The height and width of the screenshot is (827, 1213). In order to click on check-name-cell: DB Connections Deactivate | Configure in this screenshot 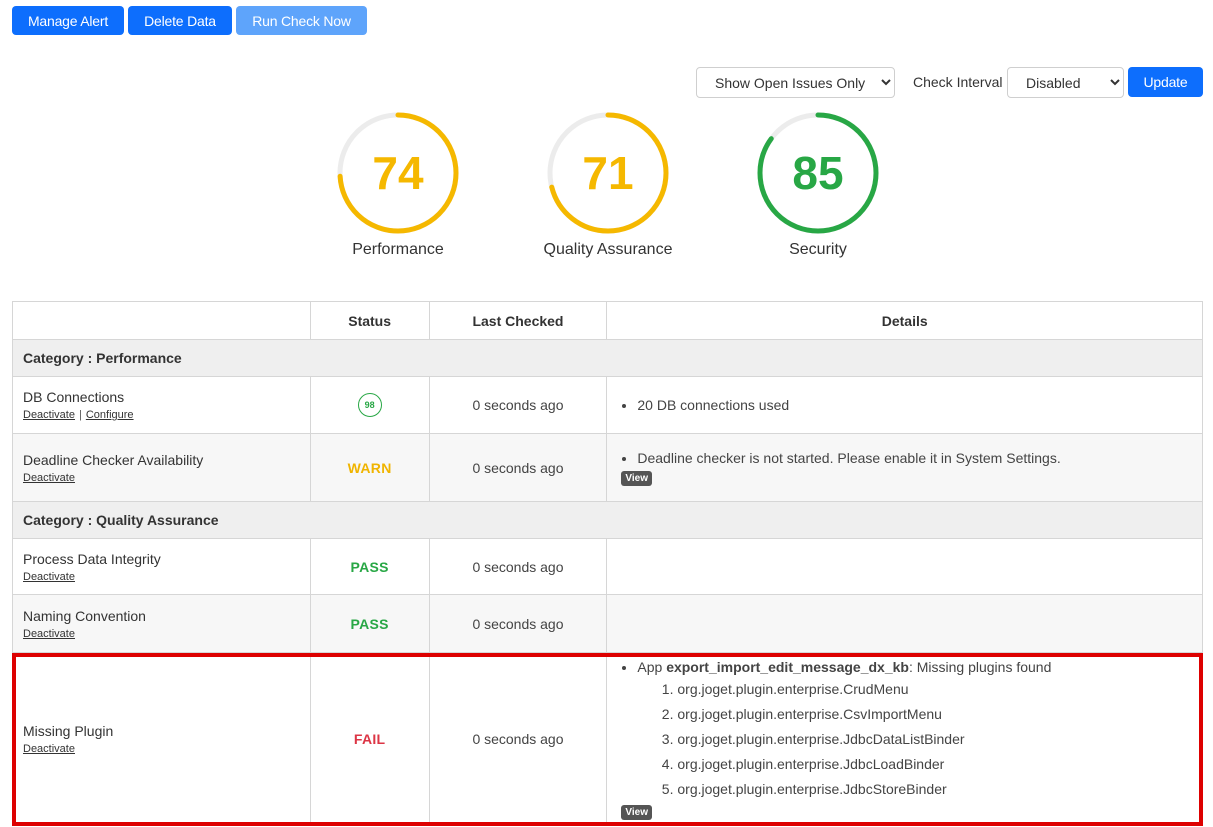, I will do `click(161, 405)`.